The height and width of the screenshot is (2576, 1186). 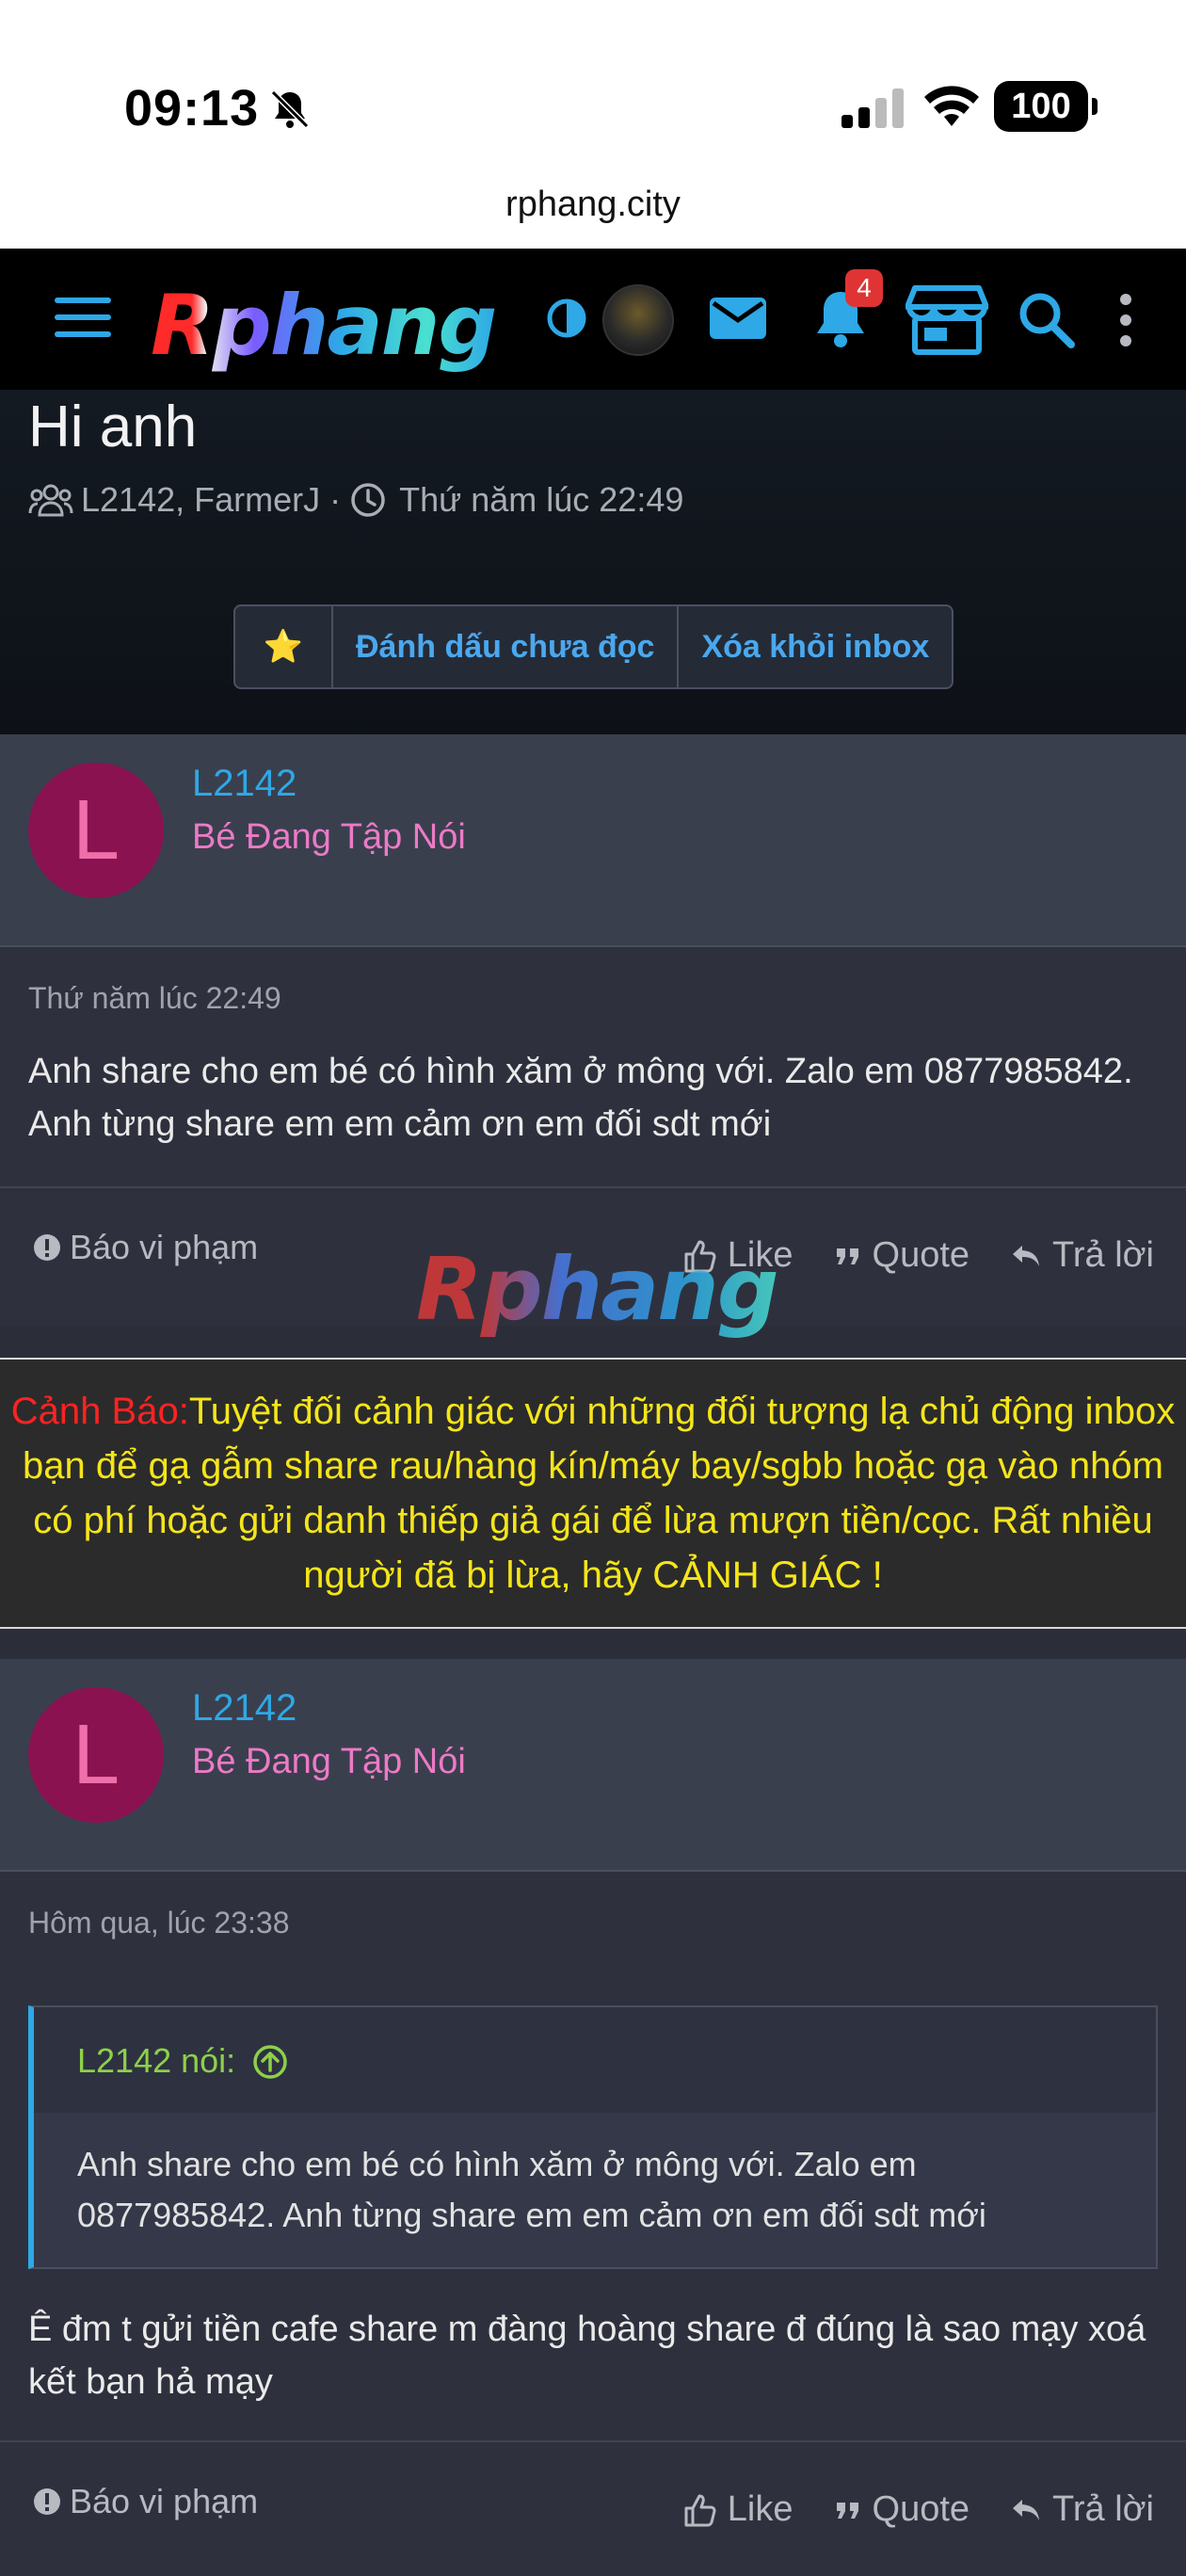 What do you see at coordinates (593, 205) in the screenshot?
I see `url-text: rphang.city` at bounding box center [593, 205].